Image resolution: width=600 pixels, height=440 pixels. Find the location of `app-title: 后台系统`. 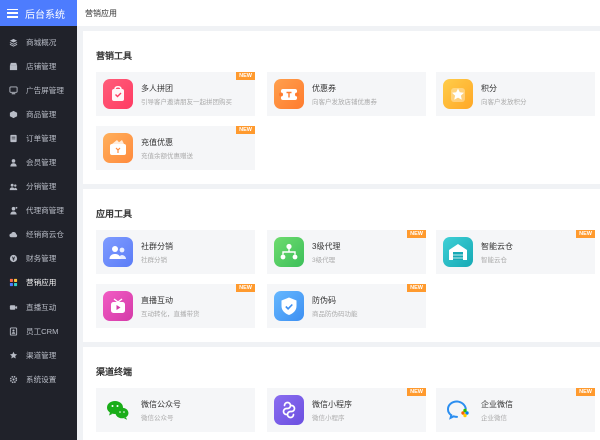

app-title: 后台系统 is located at coordinates (45, 15).